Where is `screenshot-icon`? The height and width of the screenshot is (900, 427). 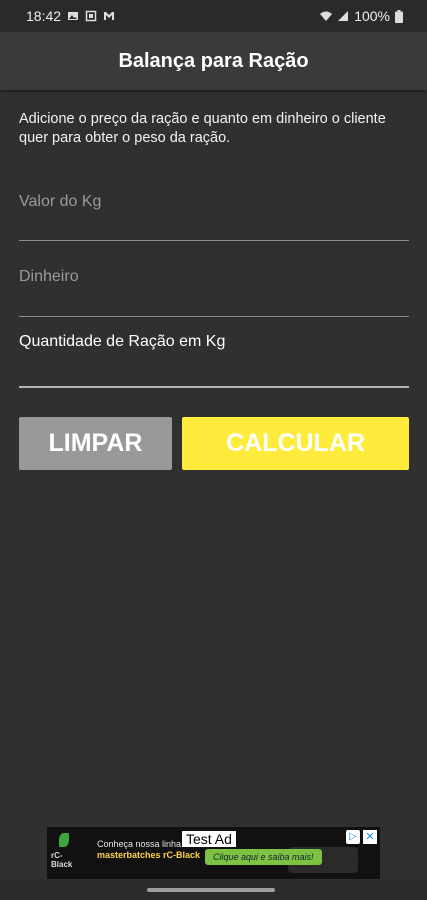 screenshot-icon is located at coordinates (91, 16).